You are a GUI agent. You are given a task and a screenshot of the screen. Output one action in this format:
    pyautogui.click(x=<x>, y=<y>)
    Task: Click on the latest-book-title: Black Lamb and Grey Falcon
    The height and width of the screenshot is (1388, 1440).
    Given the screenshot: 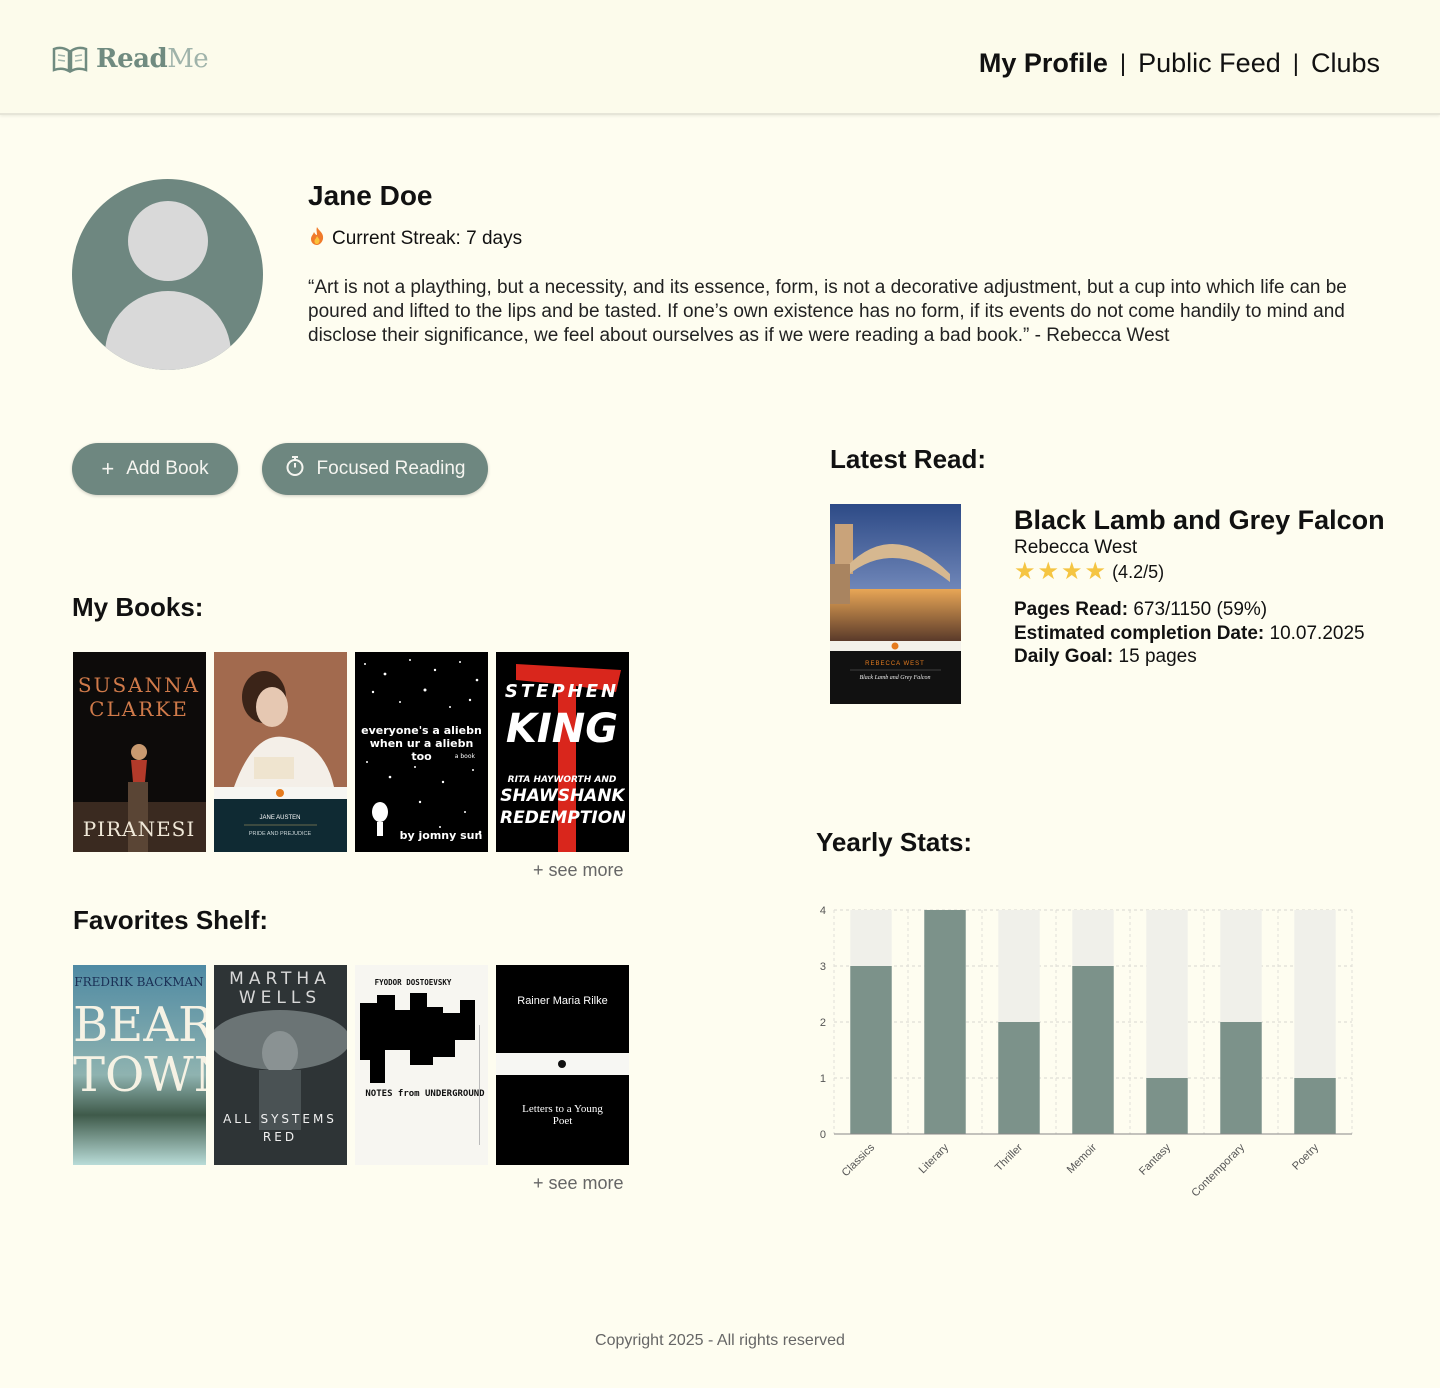 What is the action you would take?
    pyautogui.click(x=1199, y=520)
    